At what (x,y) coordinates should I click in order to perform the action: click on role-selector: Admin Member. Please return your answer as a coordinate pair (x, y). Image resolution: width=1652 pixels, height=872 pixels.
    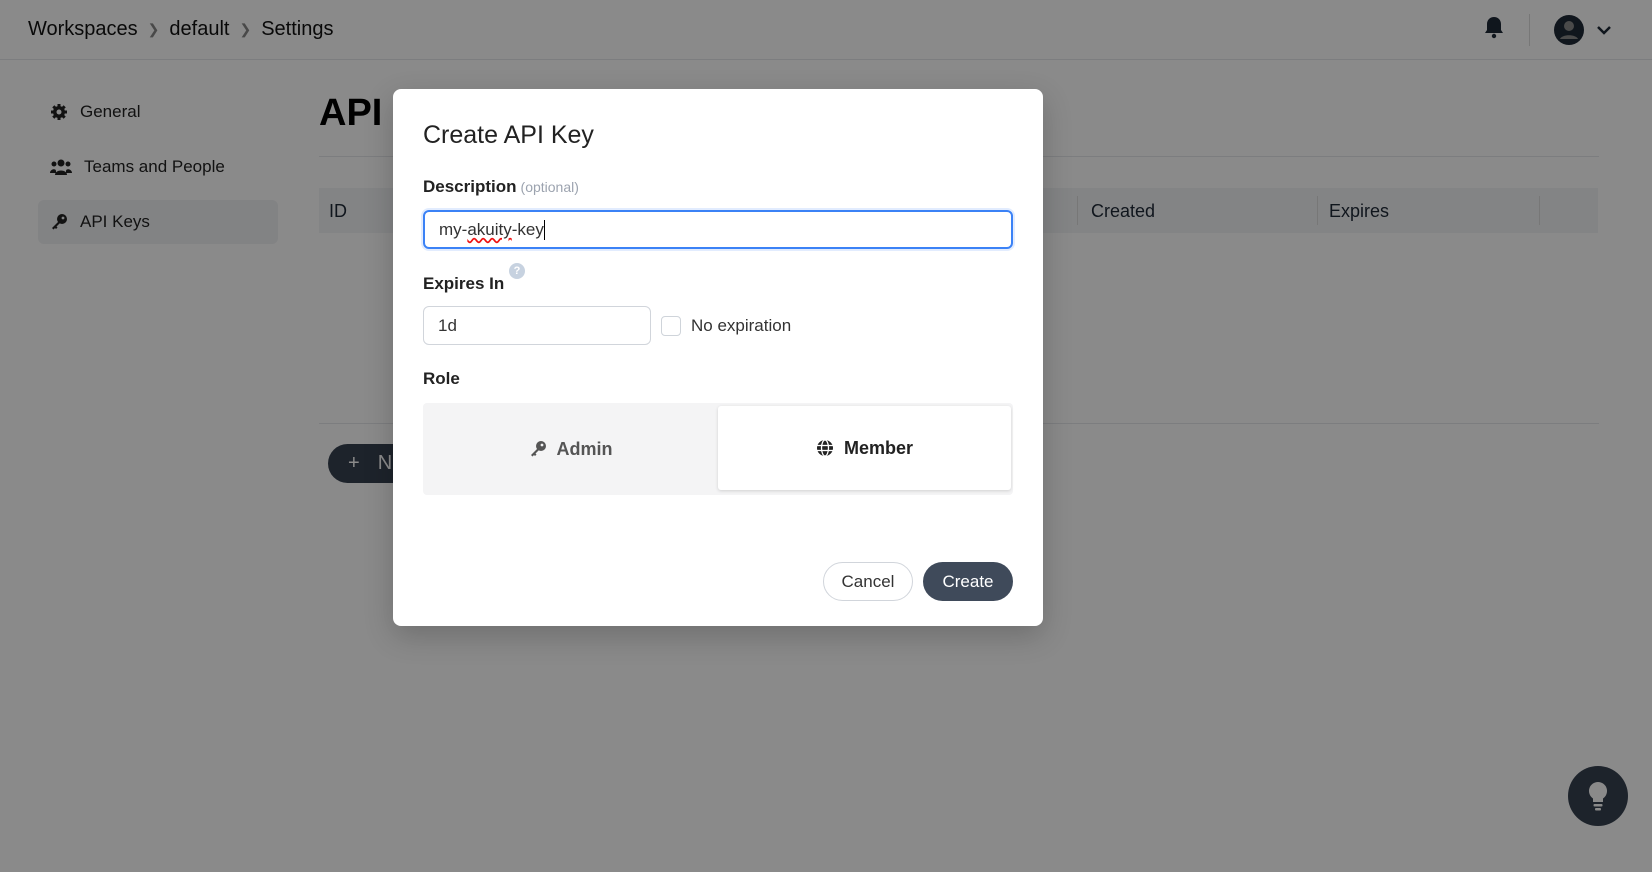
    Looking at the image, I should click on (718, 449).